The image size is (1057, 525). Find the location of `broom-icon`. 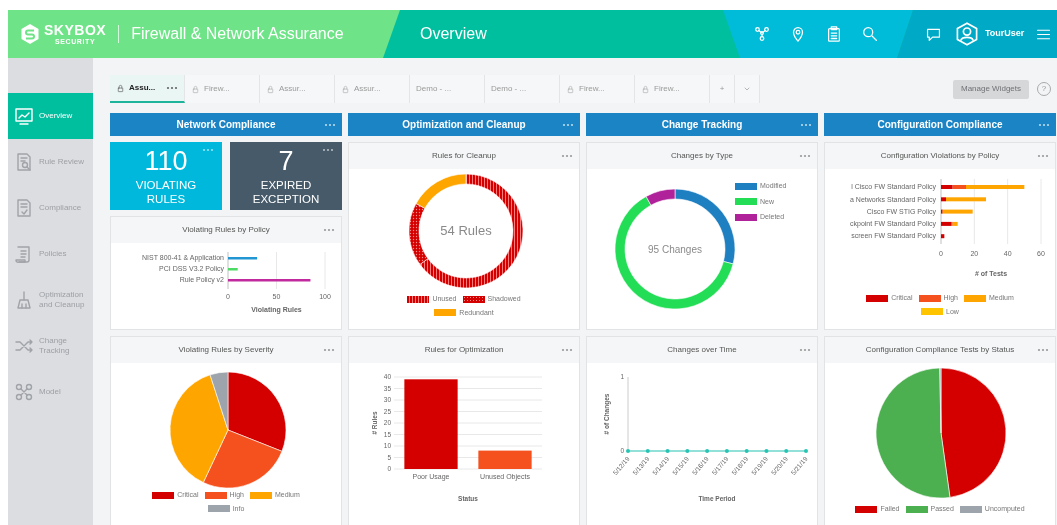

broom-icon is located at coordinates (24, 300).